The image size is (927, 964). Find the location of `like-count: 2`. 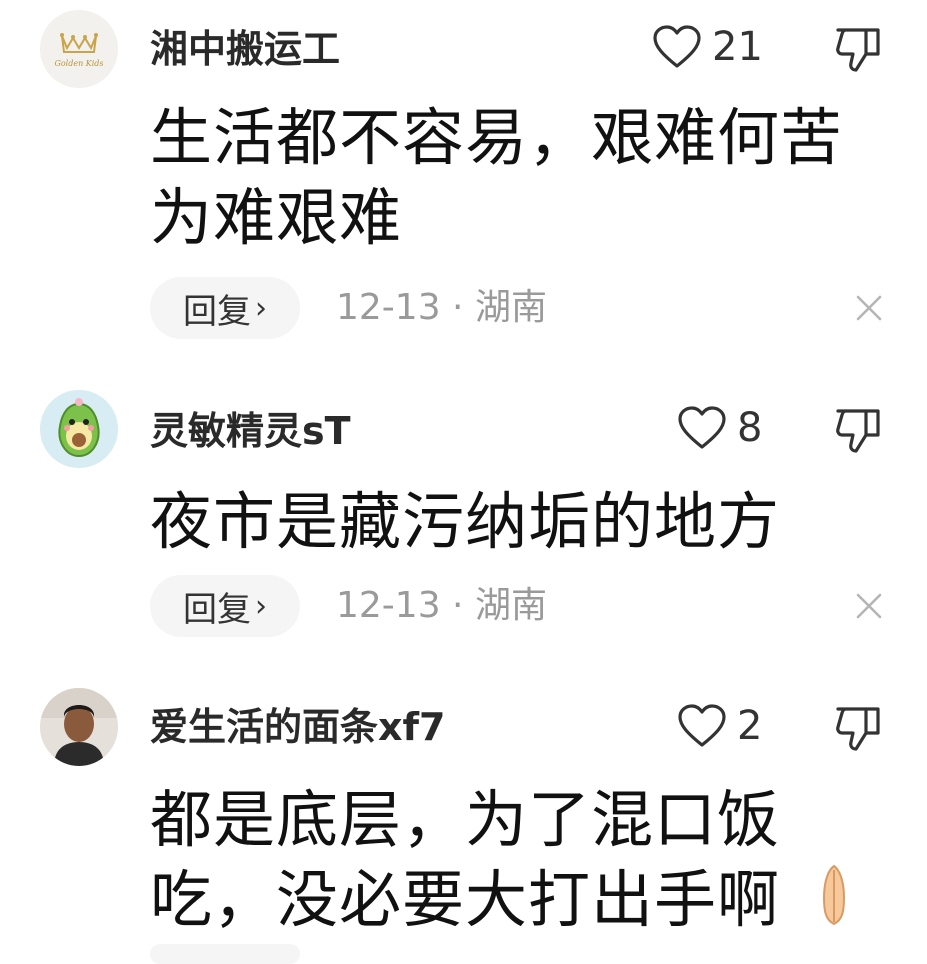

like-count: 2 is located at coordinates (750, 726).